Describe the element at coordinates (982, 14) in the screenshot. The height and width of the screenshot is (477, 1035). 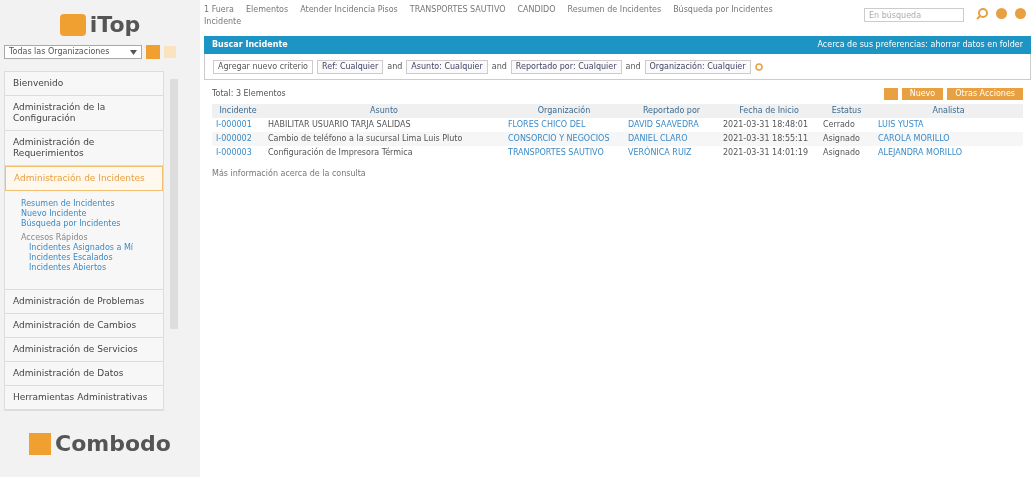
I see `search-icon` at that location.